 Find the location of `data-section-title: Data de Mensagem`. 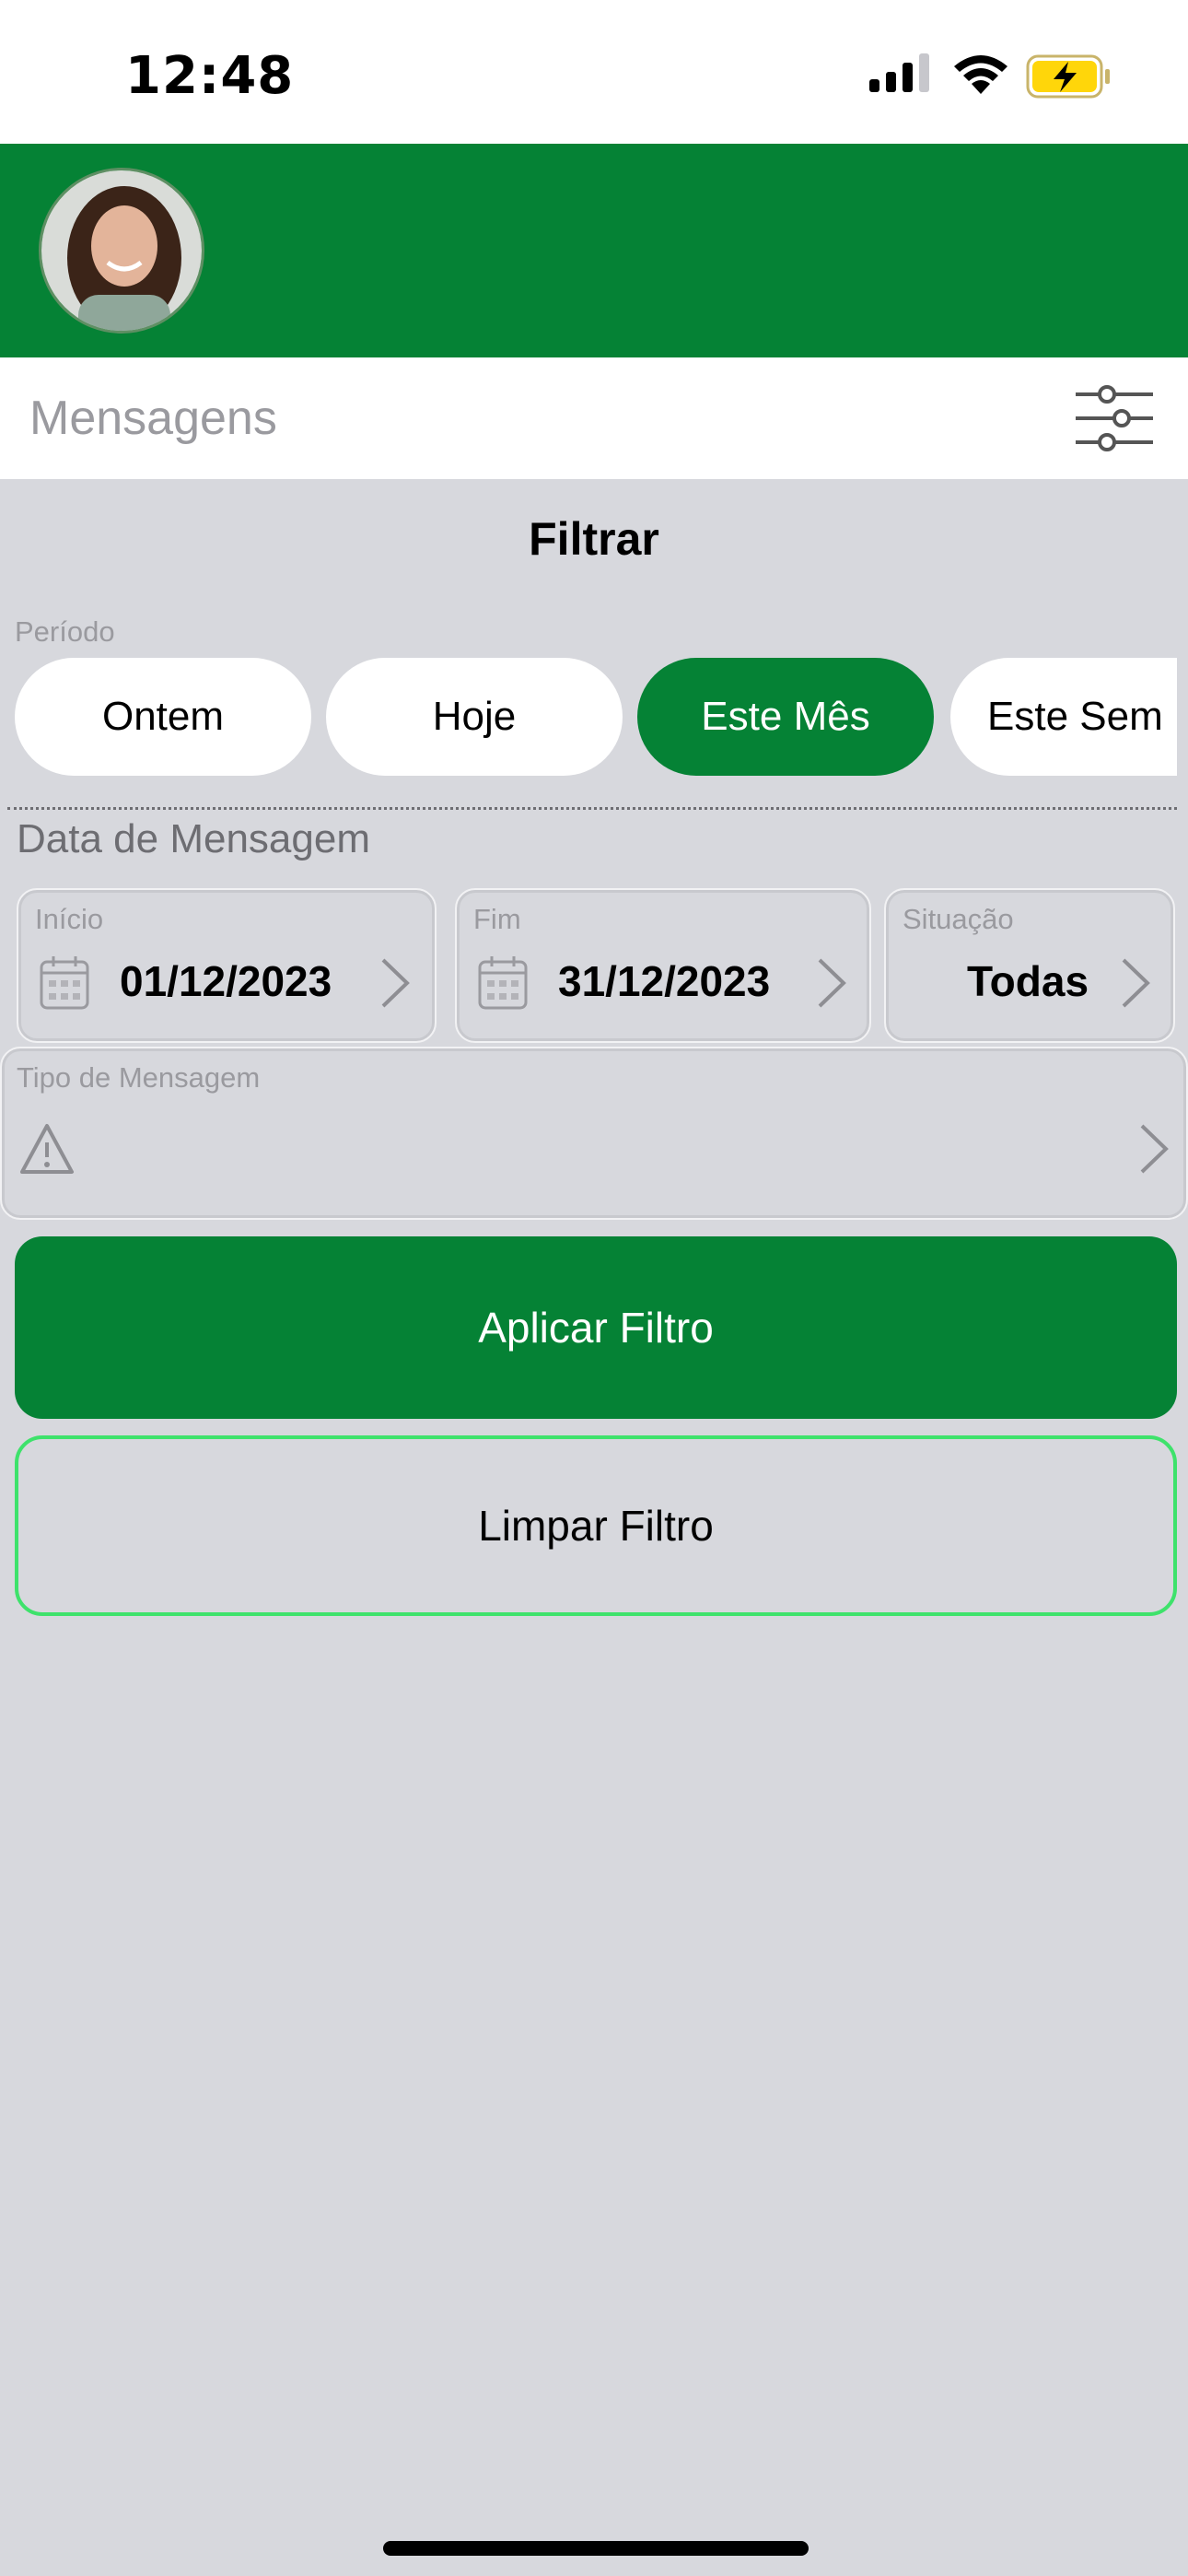

data-section-title: Data de Mensagem is located at coordinates (193, 838).